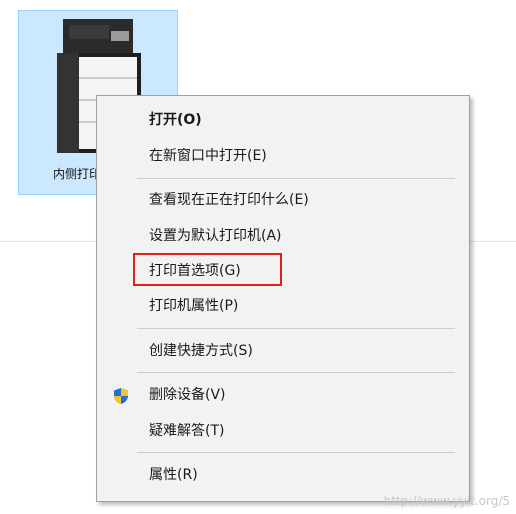 This screenshot has height=514, width=516. I want to click on uac-shield-icon, so click(121, 396).